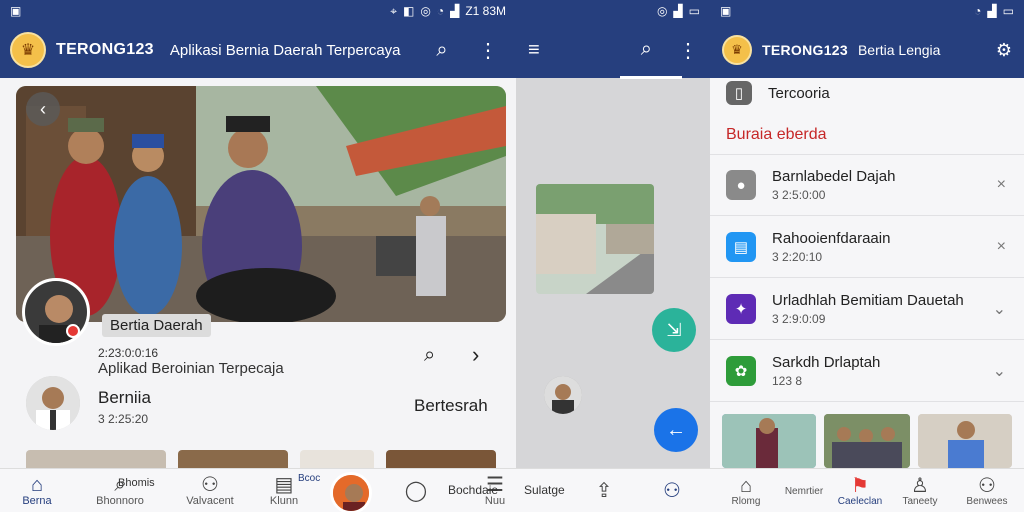 The height and width of the screenshot is (512, 1024). I want to click on status-bar-mid: ◎ ▟ ▭, so click(613, 11).